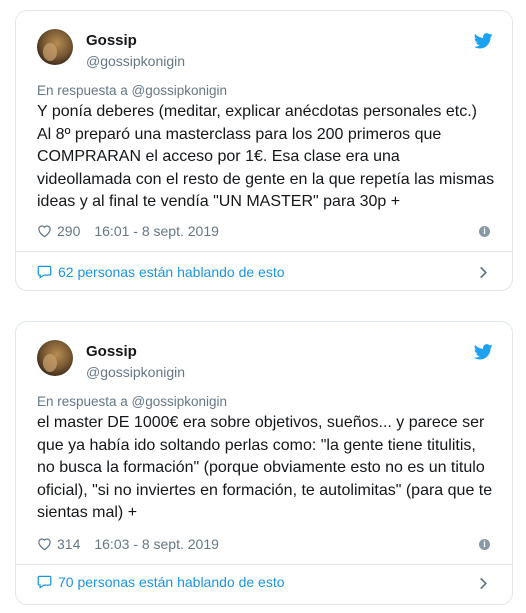  I want to click on tweet-meta: 314 16:03 - 8 sept. 2019, so click(128, 544).